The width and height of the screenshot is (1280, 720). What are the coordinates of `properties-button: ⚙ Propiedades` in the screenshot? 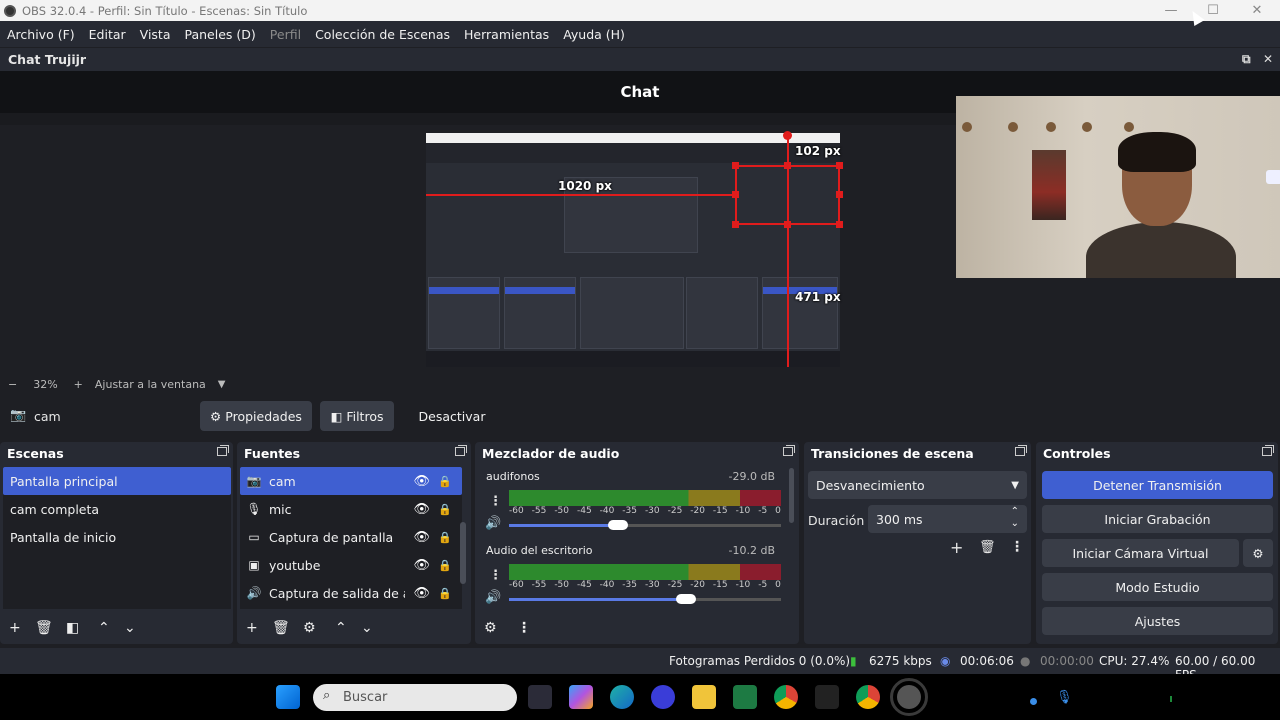 It's located at (256, 416).